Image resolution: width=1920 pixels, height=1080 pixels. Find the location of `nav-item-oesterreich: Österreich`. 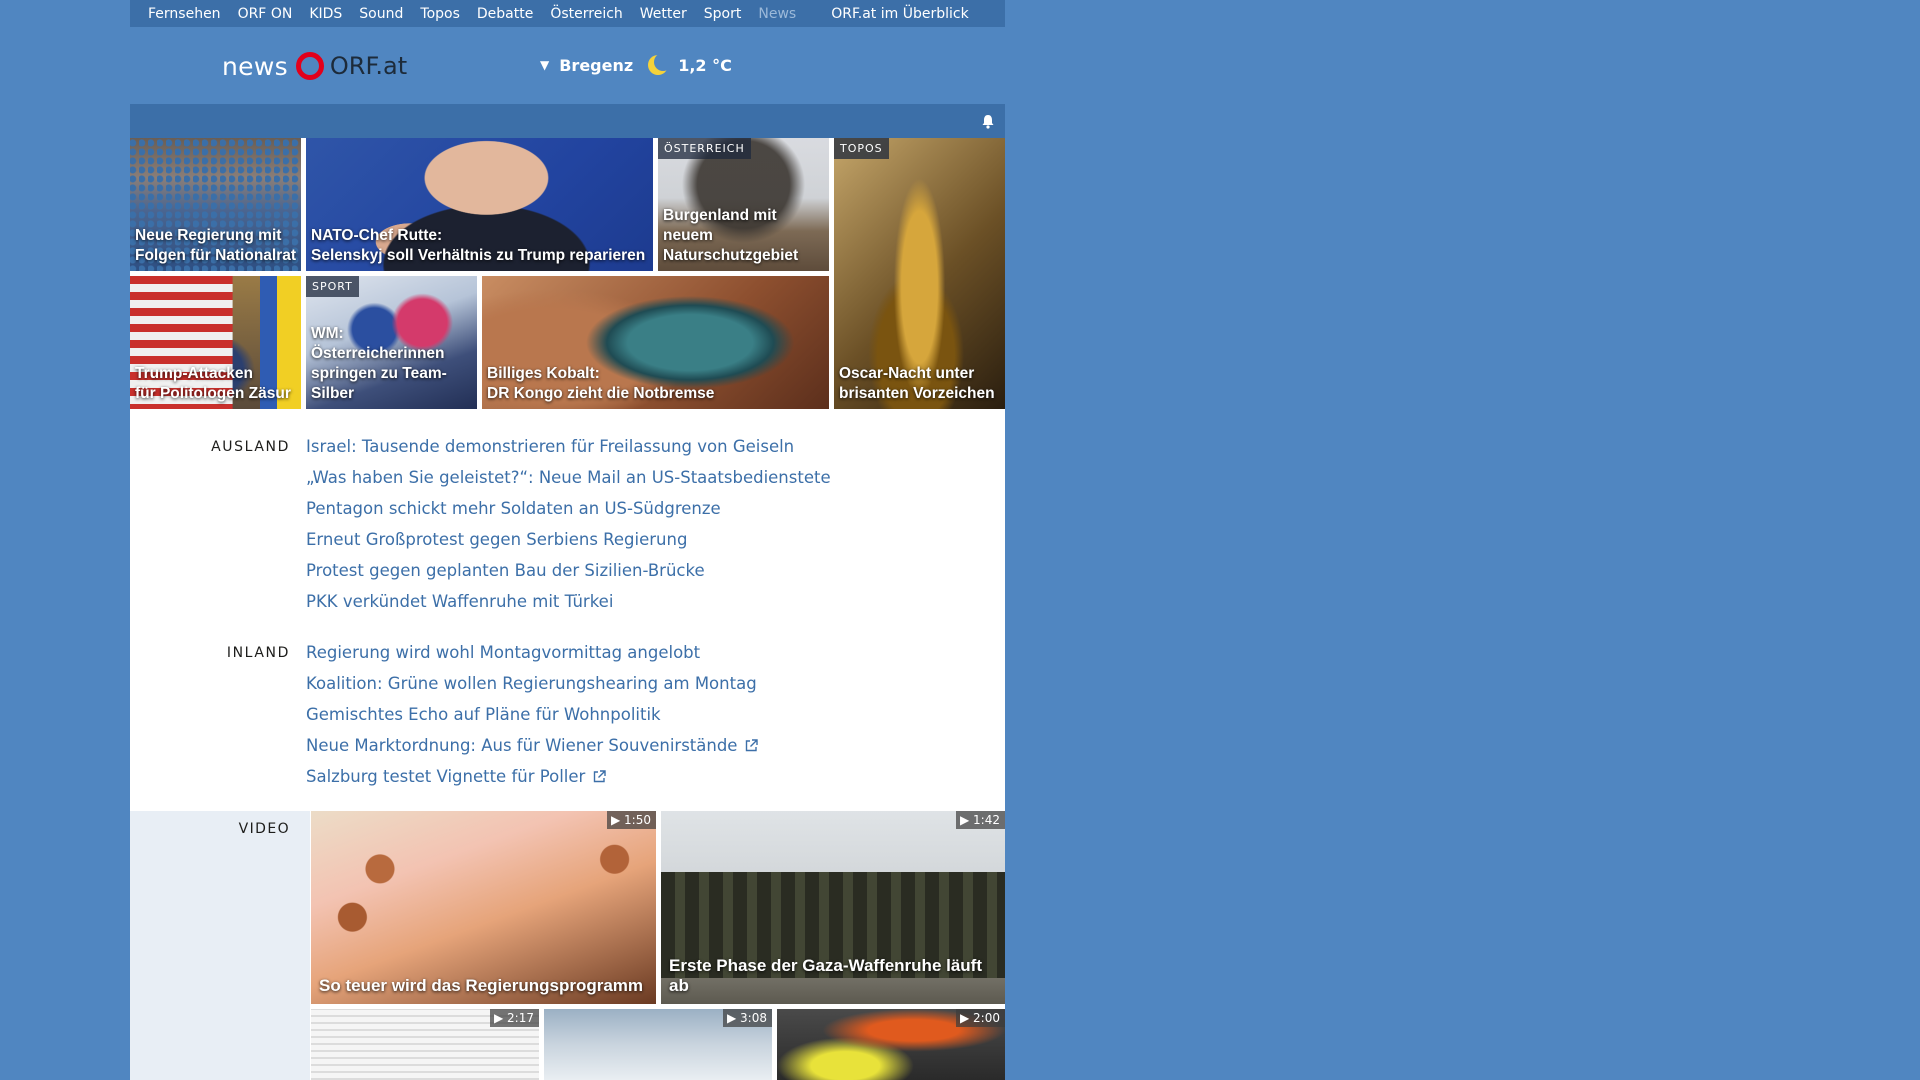

nav-item-oesterreich: Österreich is located at coordinates (586, 14).